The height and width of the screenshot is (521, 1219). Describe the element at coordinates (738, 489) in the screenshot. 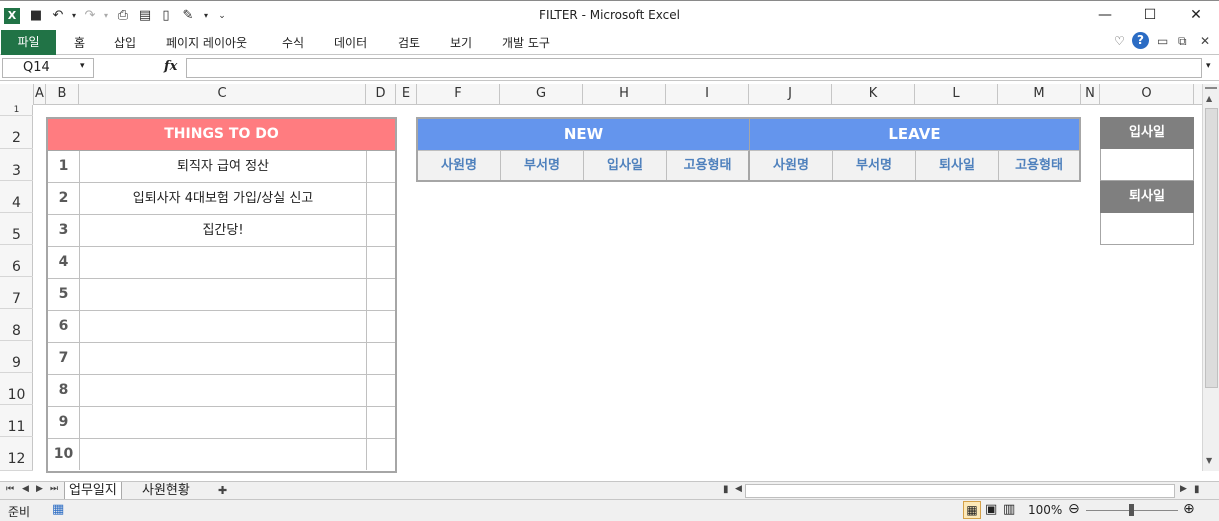

I see `scroll-left-icon: ◀` at that location.